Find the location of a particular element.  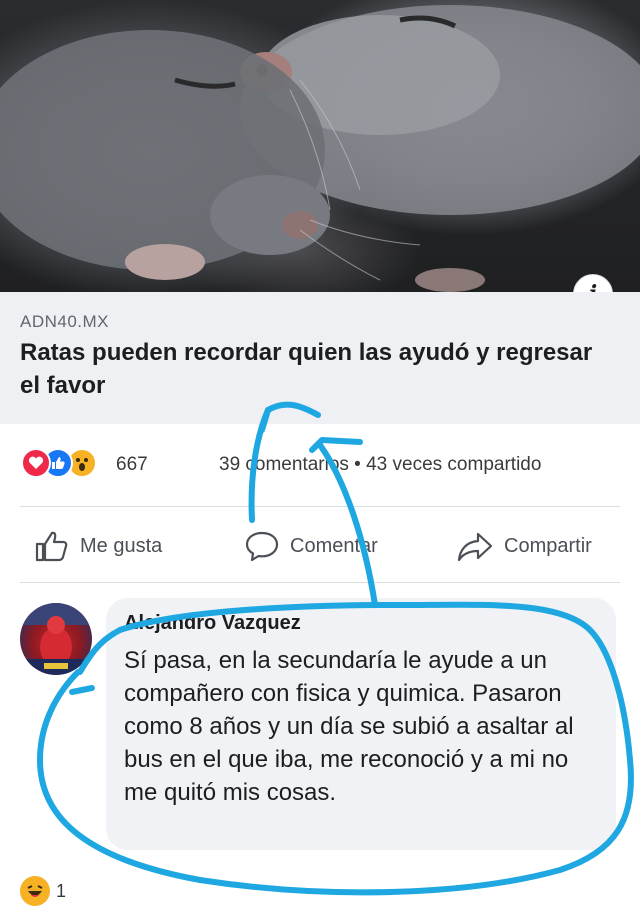

action-bar: Me gusta Comentar Compartir is located at coordinates (320, 545).